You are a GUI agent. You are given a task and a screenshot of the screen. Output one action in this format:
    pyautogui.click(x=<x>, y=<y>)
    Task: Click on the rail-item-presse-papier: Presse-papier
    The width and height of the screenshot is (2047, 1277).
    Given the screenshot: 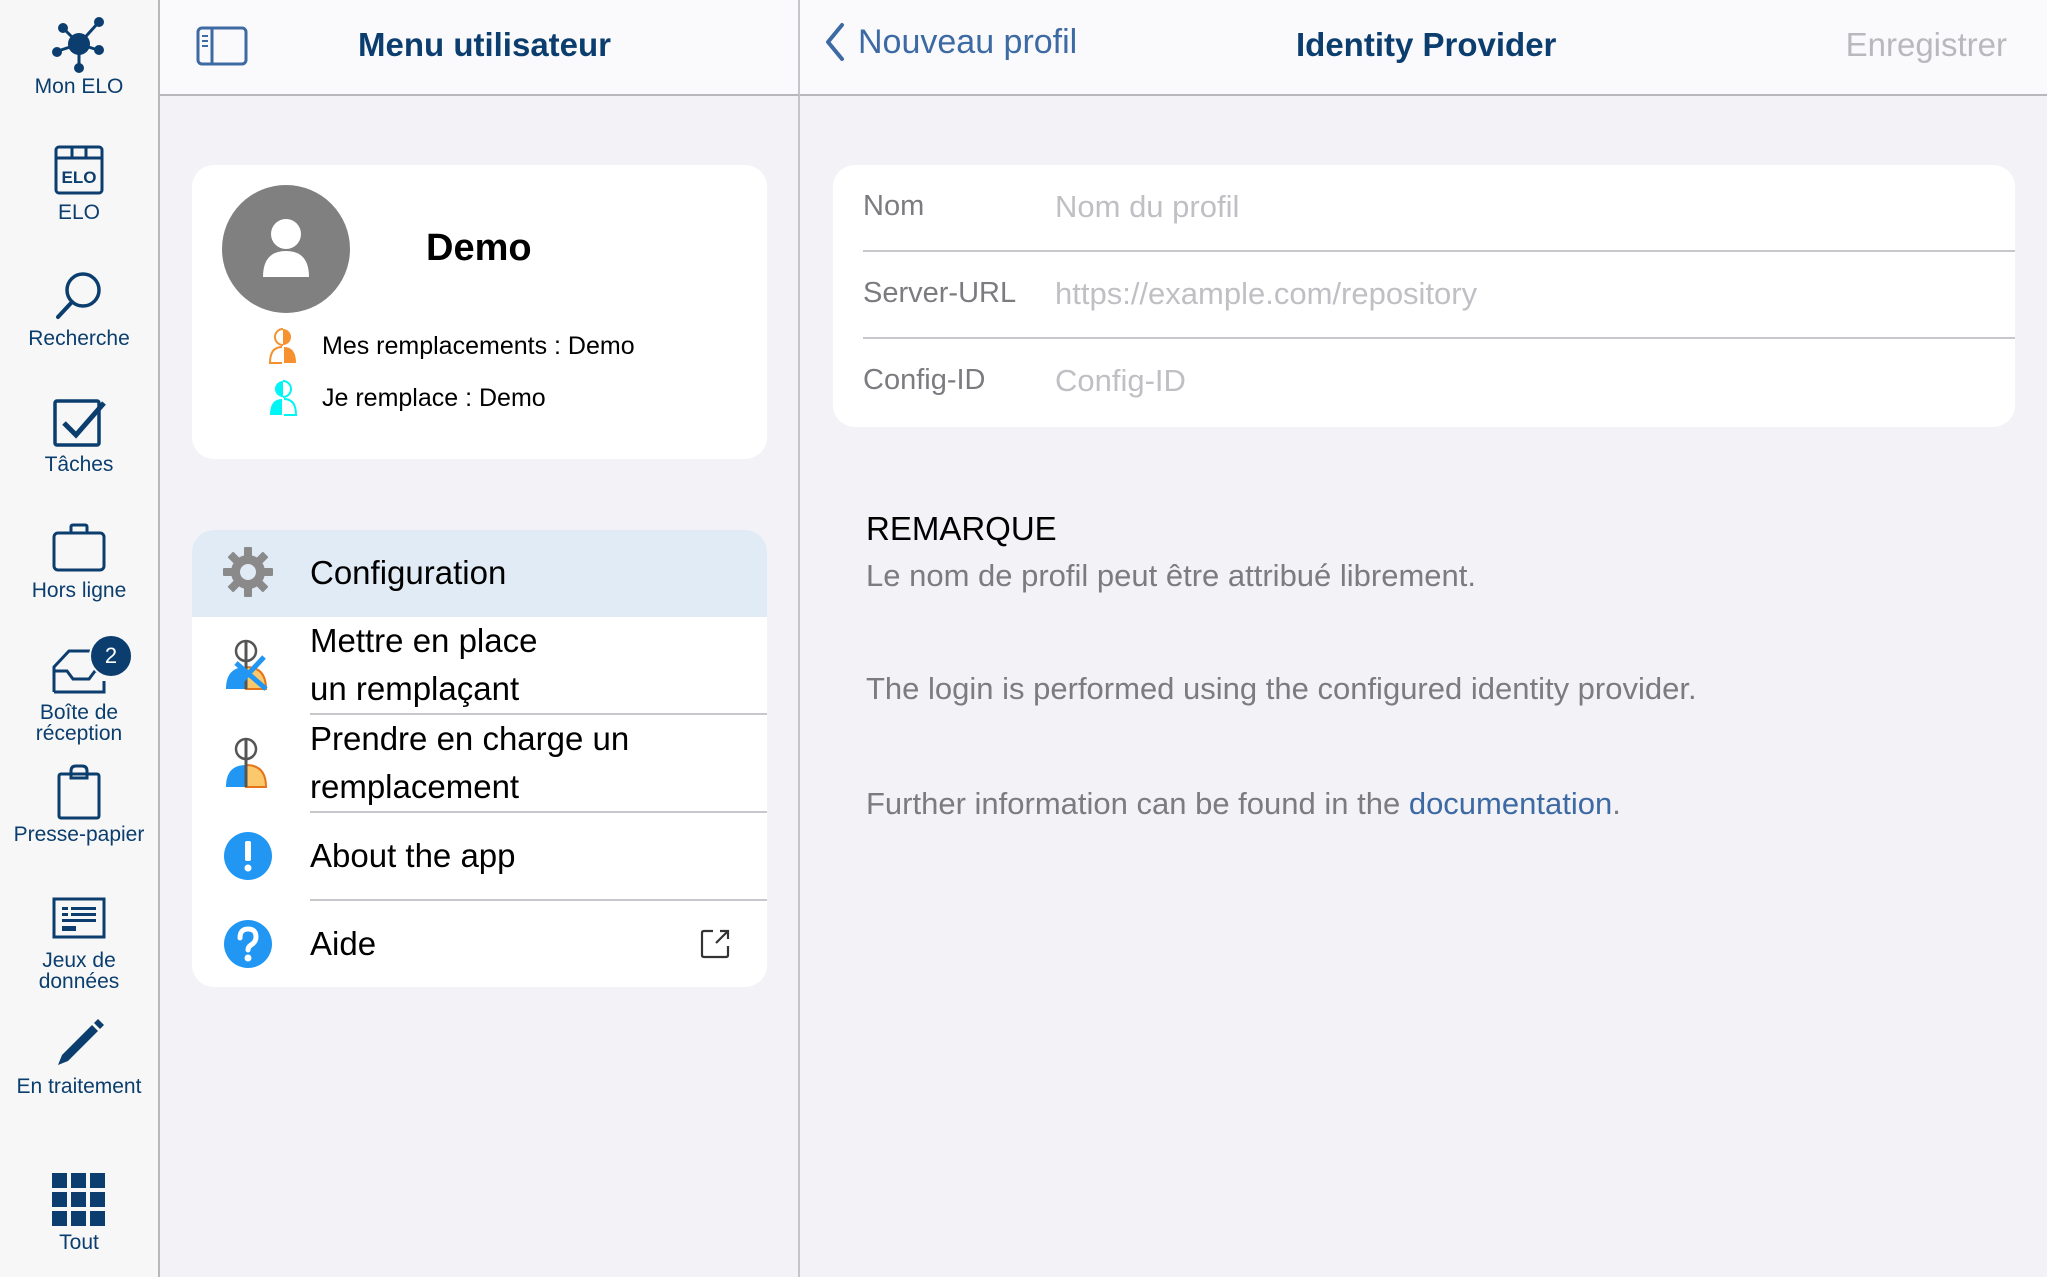 What is the action you would take?
    pyautogui.click(x=79, y=803)
    